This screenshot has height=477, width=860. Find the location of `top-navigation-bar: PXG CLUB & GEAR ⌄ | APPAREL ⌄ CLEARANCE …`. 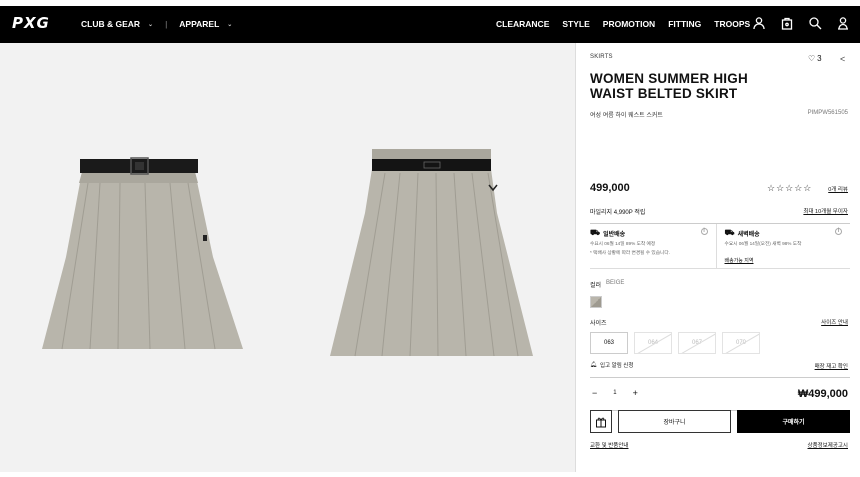

top-navigation-bar: PXG CLUB & GEAR ⌄ | APPAREL ⌄ CLEARANCE … is located at coordinates (430, 21).